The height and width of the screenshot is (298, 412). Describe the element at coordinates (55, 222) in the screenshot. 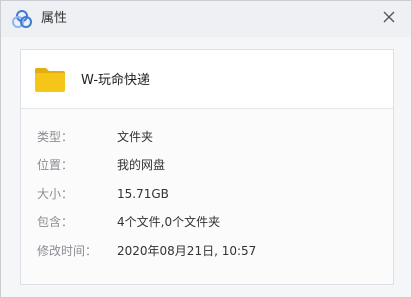

I see `property-label: 包含：` at that location.